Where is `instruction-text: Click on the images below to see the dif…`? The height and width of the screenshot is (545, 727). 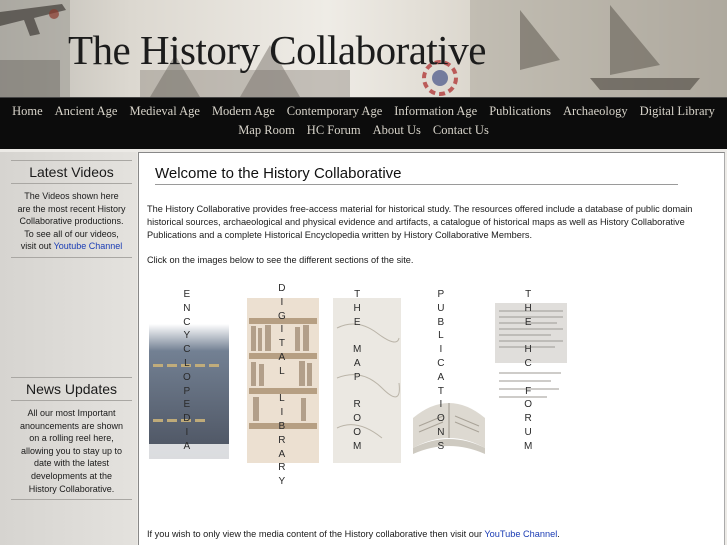
instruction-text: Click on the images below to see the dif… is located at coordinates (280, 260).